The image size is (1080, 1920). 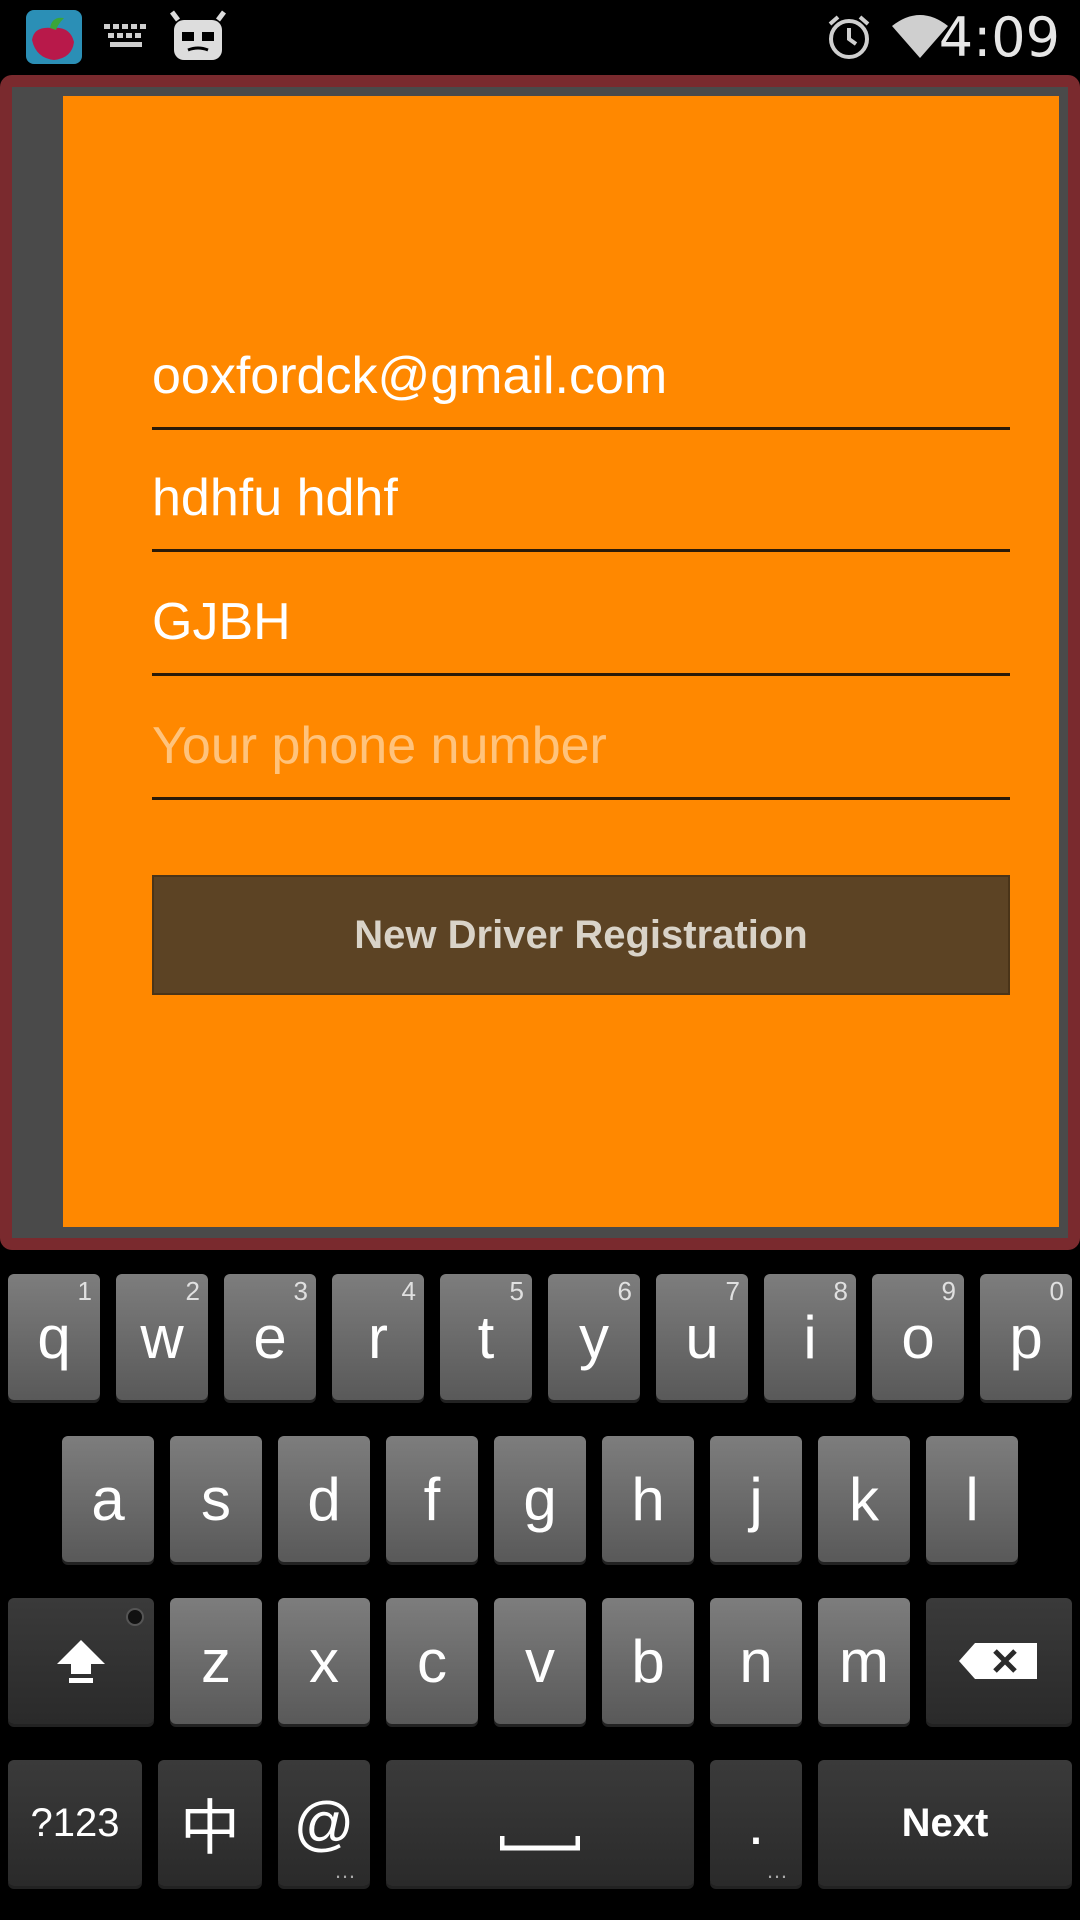 I want to click on backspace-key, so click(x=999, y=1661).